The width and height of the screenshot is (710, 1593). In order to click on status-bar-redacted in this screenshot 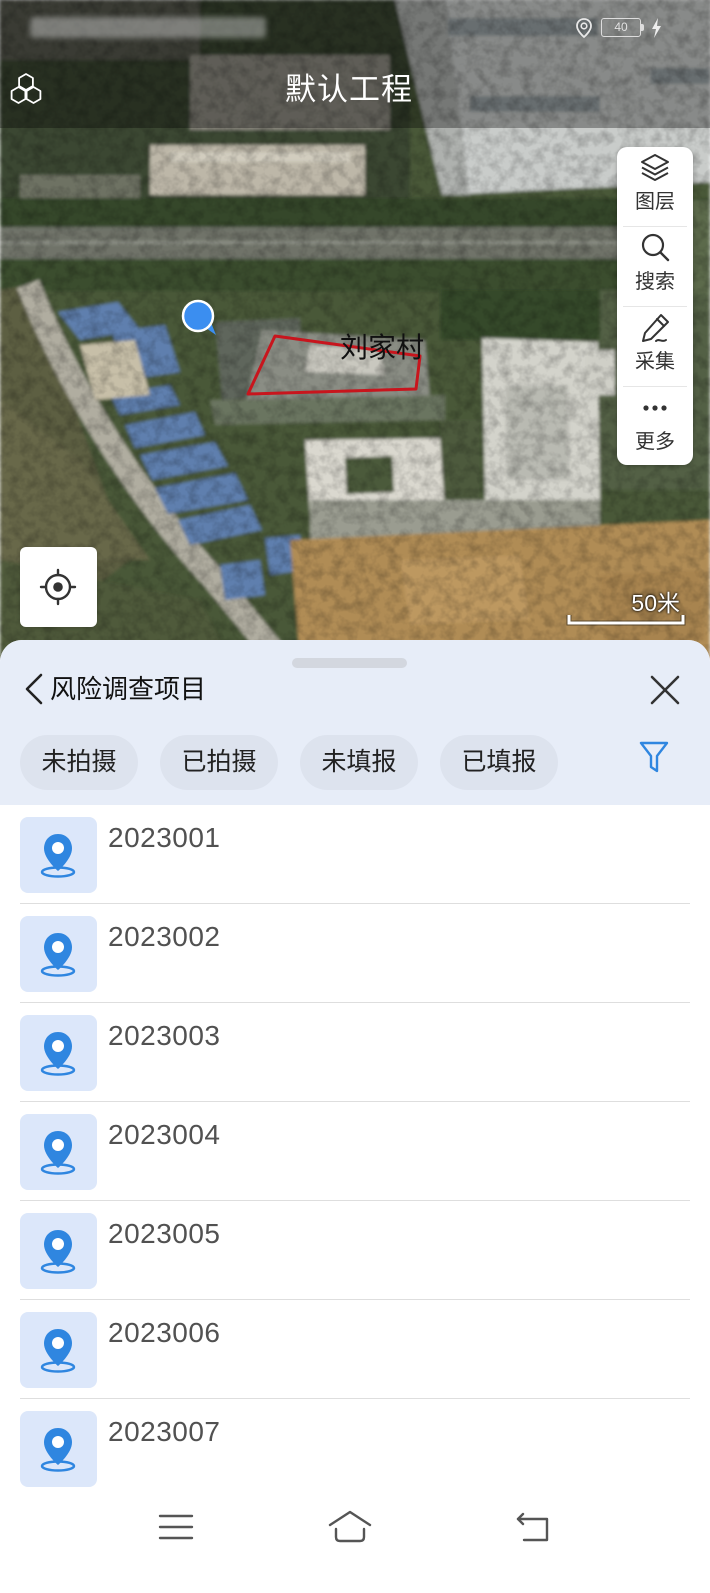, I will do `click(148, 27)`.